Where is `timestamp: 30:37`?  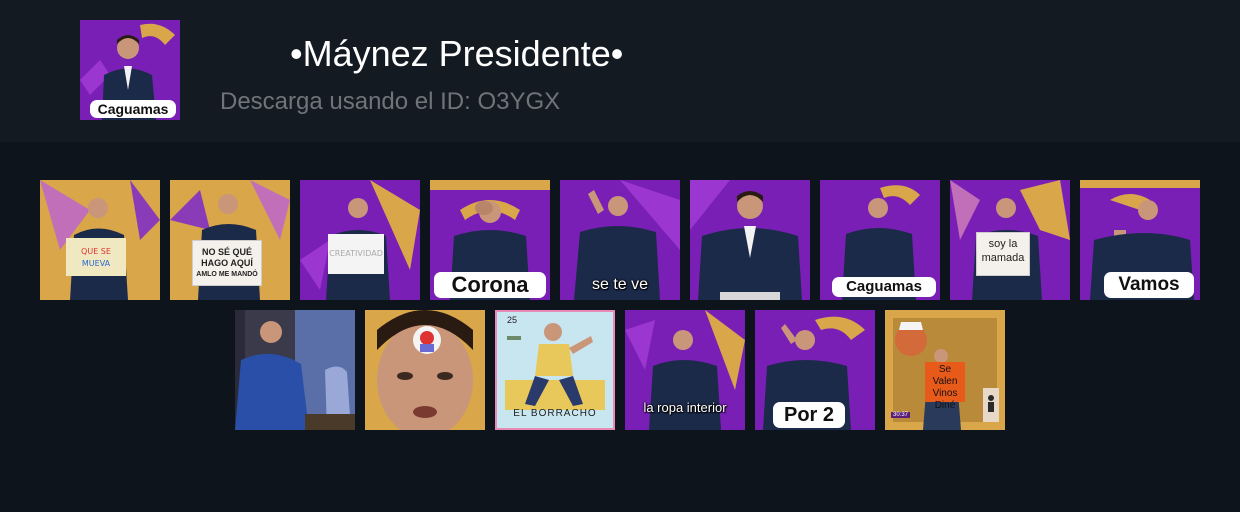
timestamp: 30:37 is located at coordinates (901, 415).